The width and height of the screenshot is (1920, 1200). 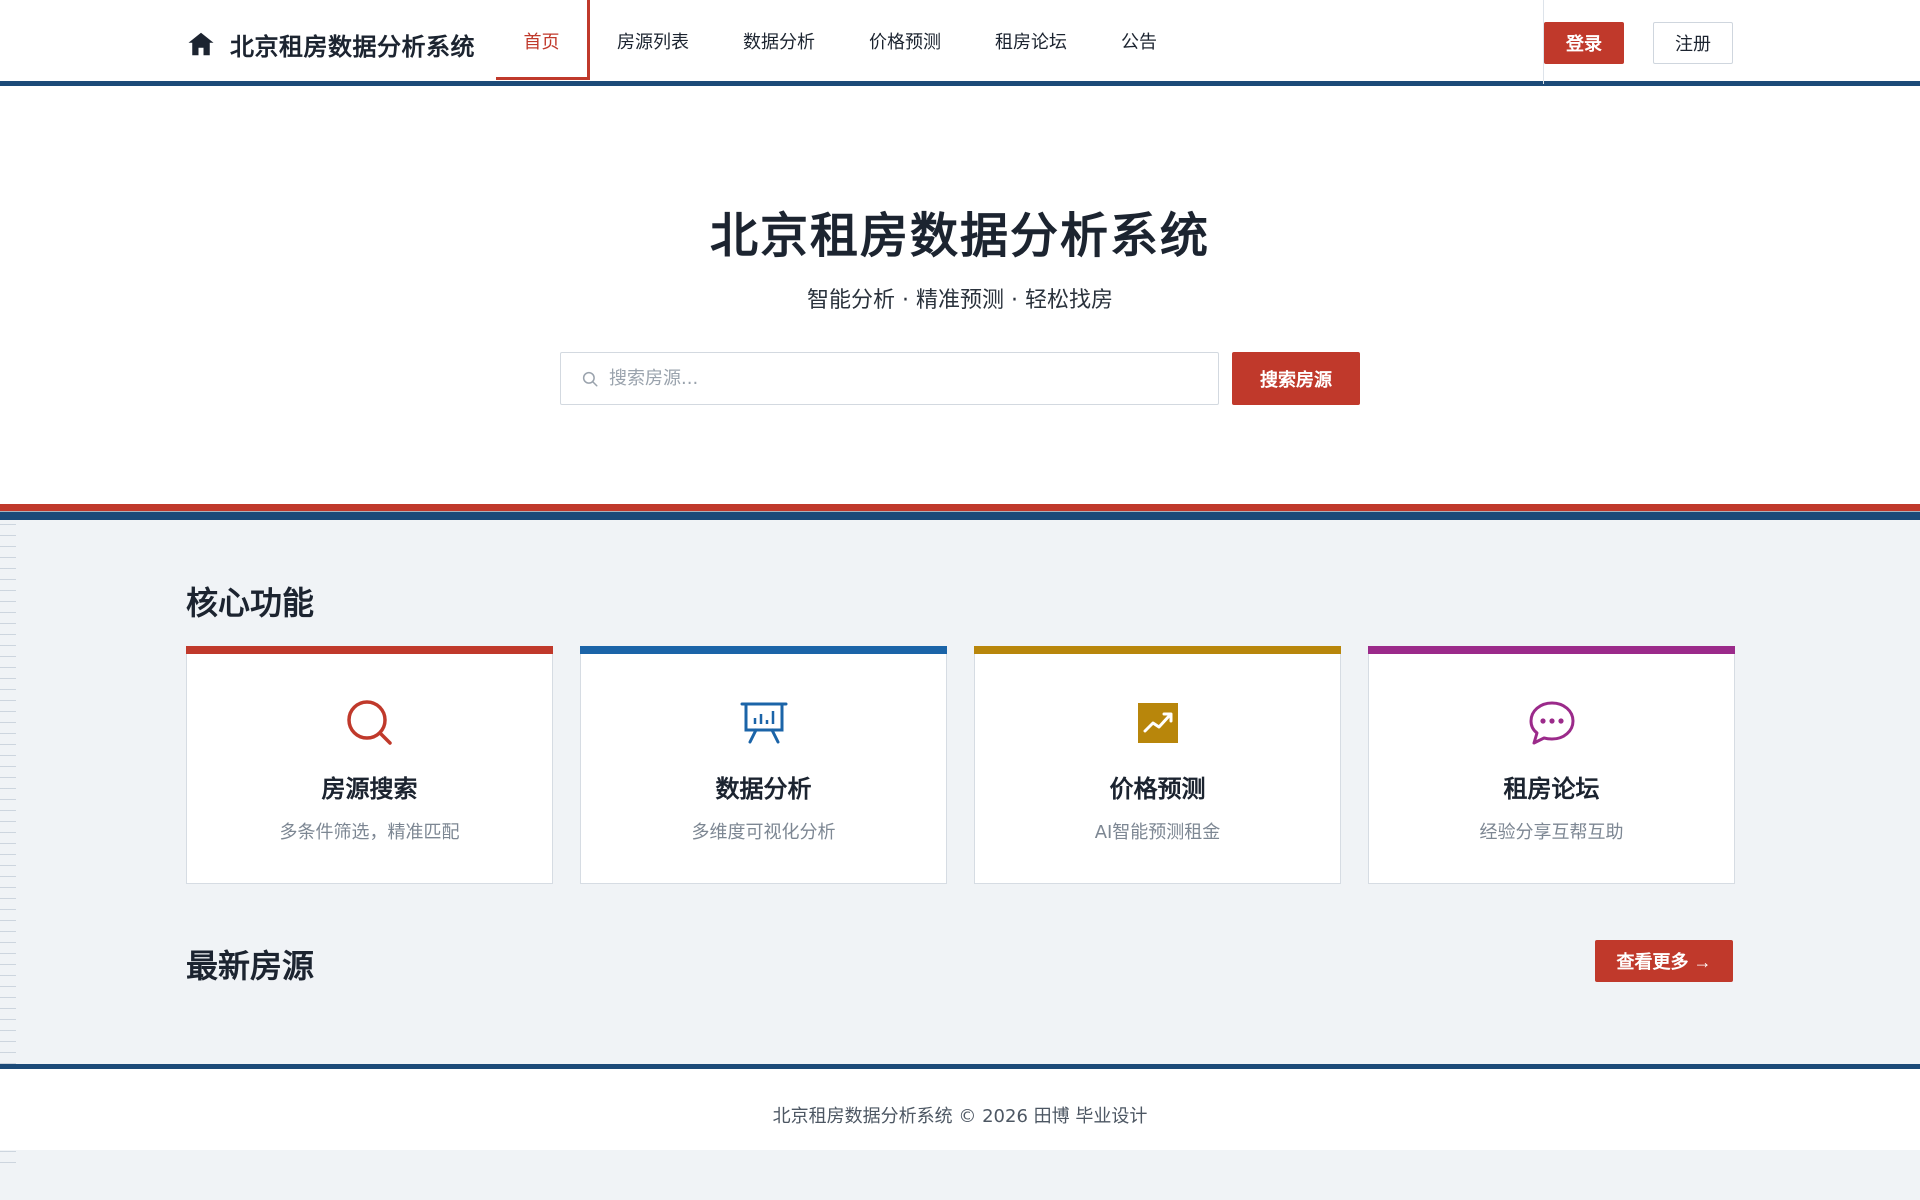 I want to click on feature-card-search: 房源搜索 多条件筛选，精准匹配, so click(x=369, y=765).